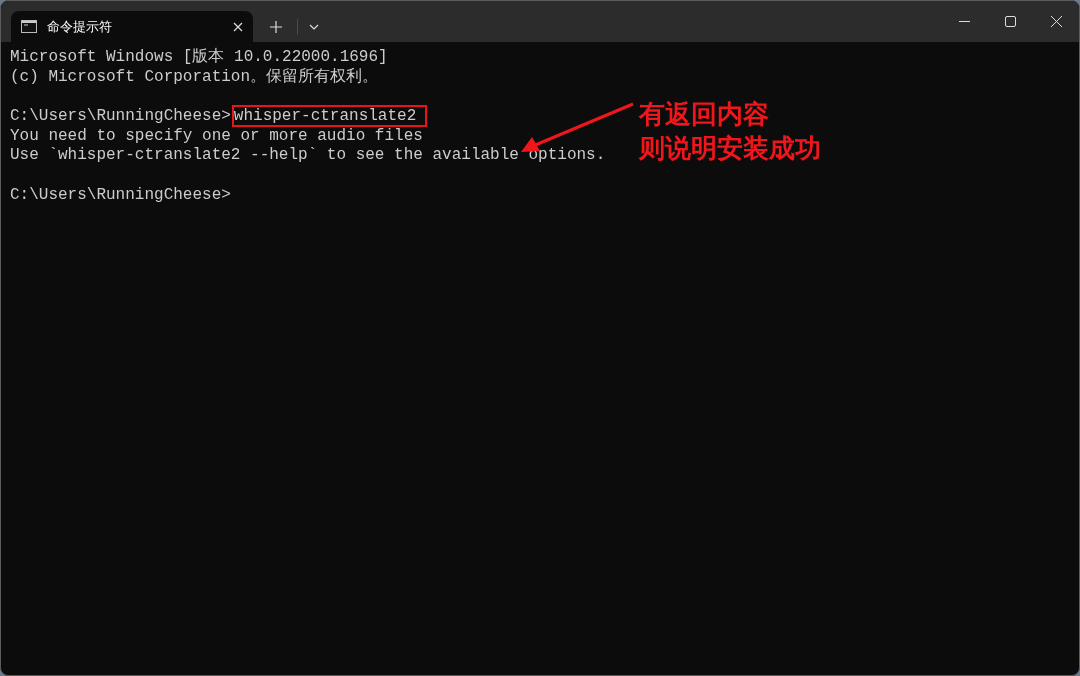  I want to click on terminal-icon, so click(29, 26).